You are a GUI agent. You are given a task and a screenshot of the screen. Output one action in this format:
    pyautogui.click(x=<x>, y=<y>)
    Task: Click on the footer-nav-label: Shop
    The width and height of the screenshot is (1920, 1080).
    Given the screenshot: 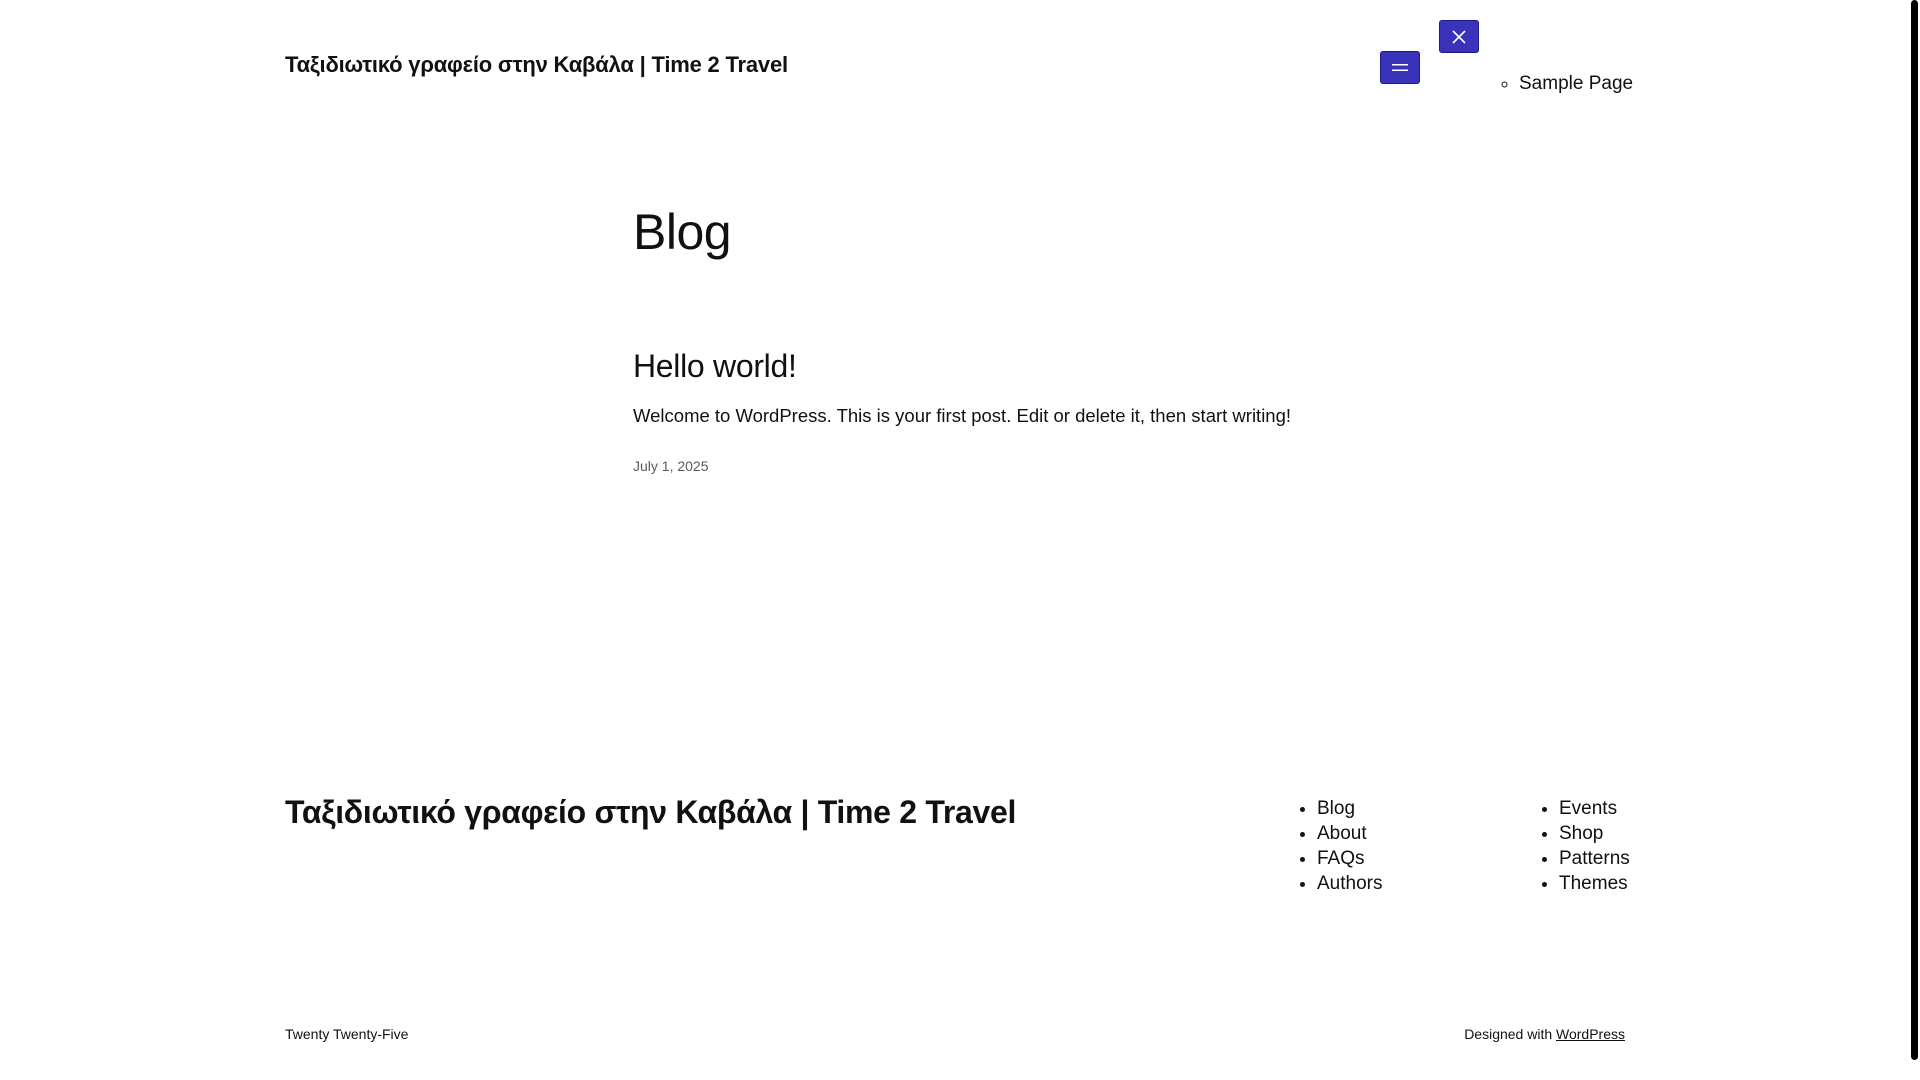 What is the action you would take?
    pyautogui.click(x=1581, y=833)
    